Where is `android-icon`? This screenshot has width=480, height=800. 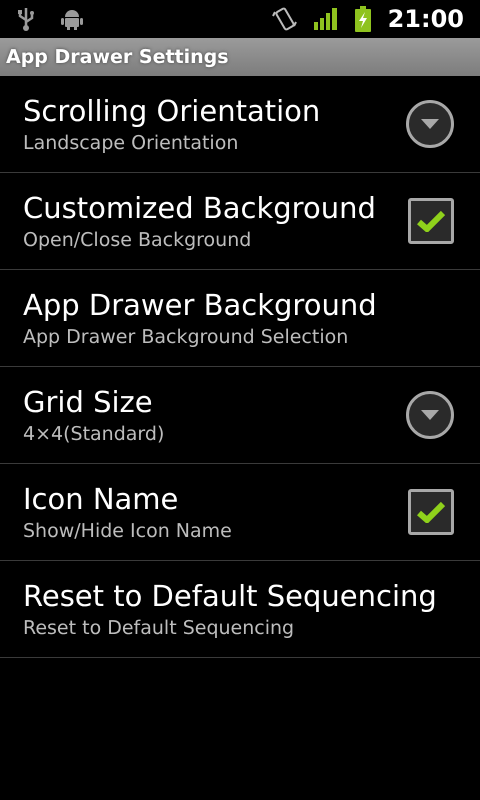
android-icon is located at coordinates (72, 19).